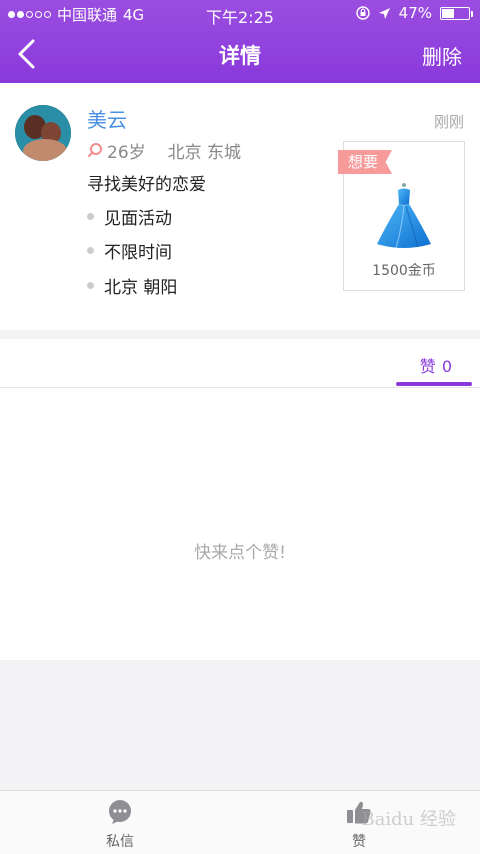 The image size is (480, 854). I want to click on nav-bar: 详情 删除, so click(240, 54).